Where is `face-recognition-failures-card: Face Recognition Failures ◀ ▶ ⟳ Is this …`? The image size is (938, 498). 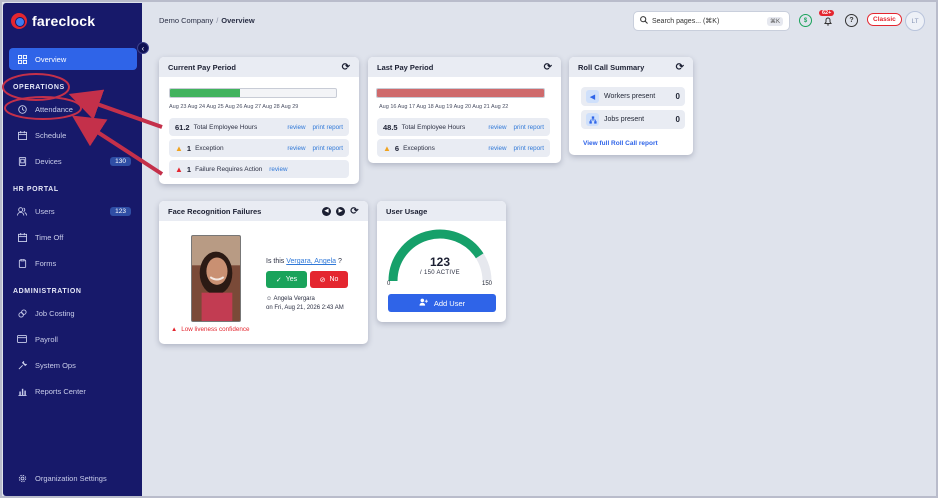 face-recognition-failures-card: Face Recognition Failures ◀ ▶ ⟳ Is this … is located at coordinates (263, 272).